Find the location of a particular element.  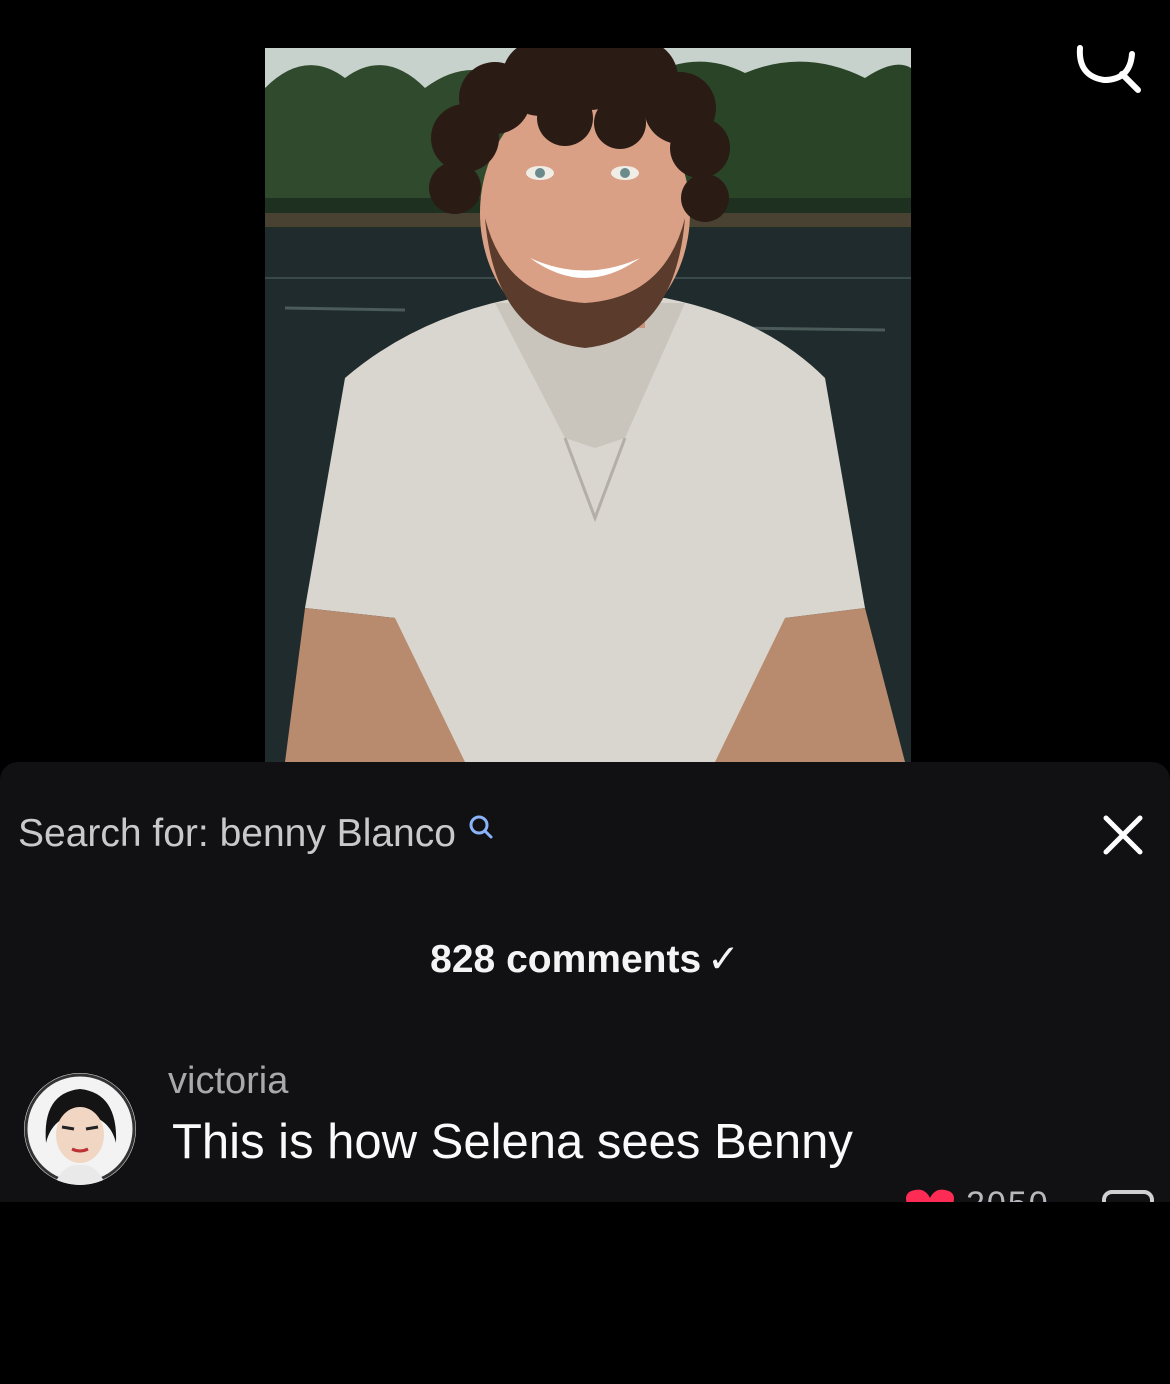

comment-username: victoria is located at coordinates (228, 1081).